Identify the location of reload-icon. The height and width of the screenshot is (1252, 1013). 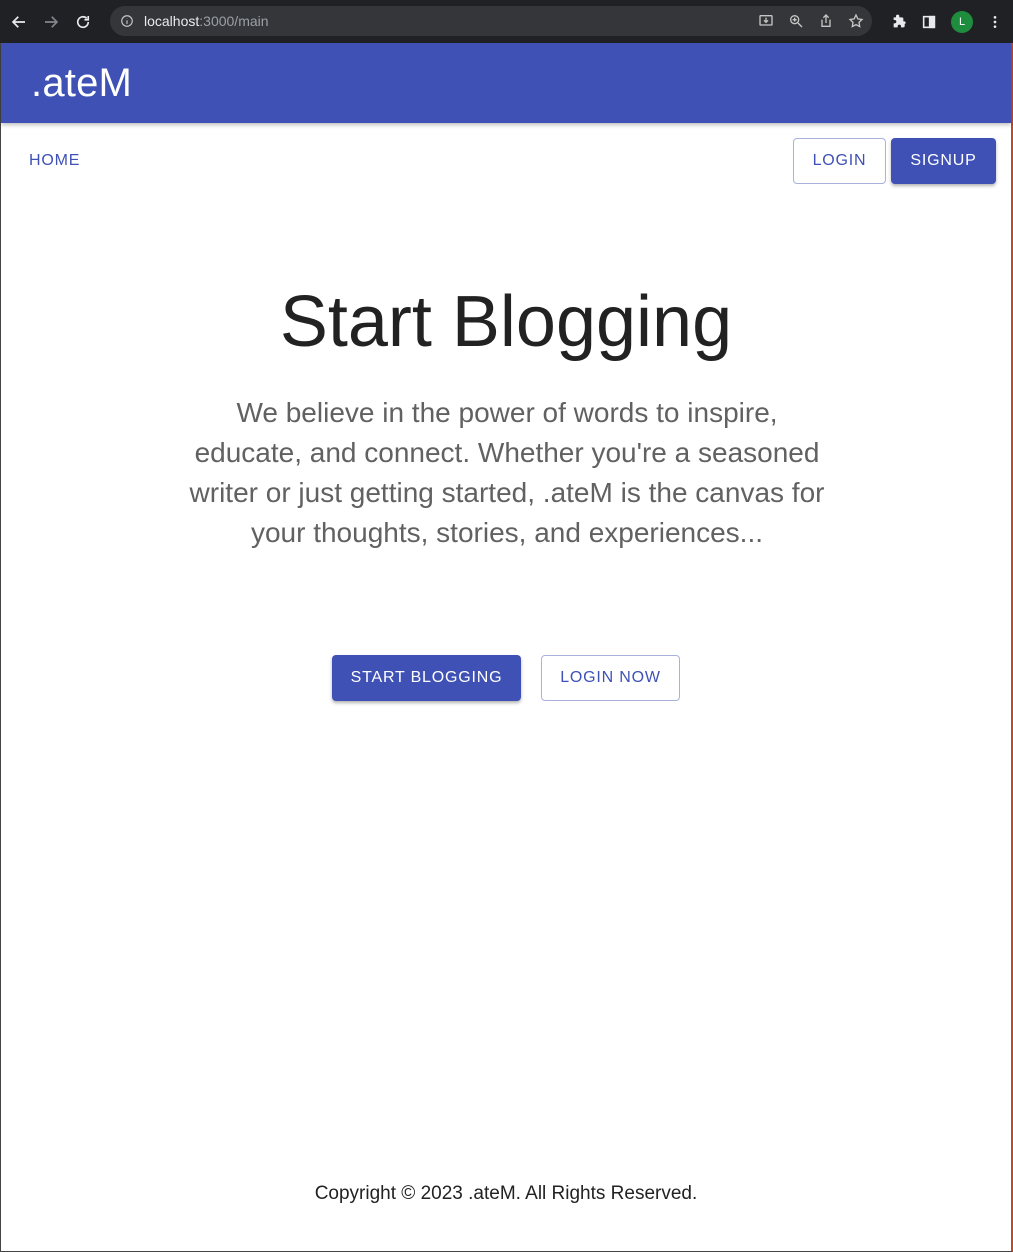
(83, 22).